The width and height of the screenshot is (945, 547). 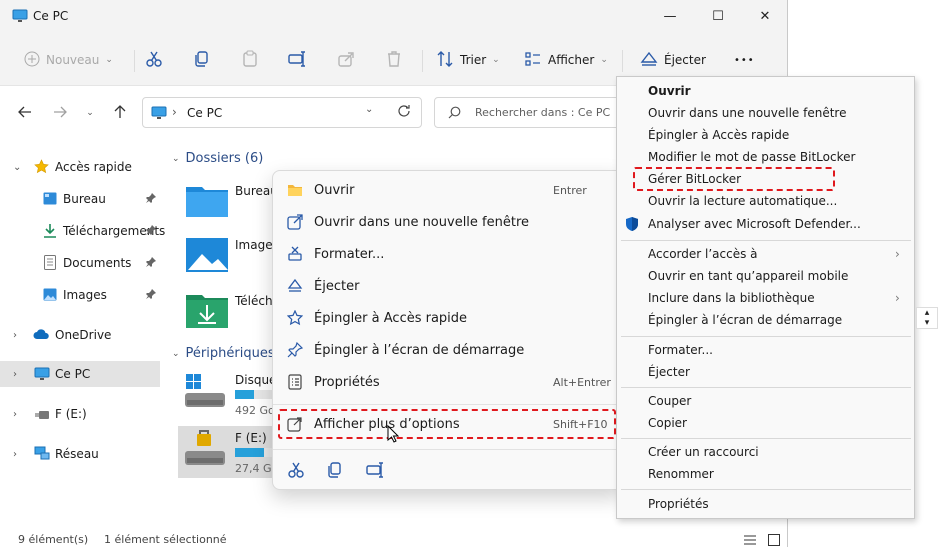 I want to click on view-button: Afficher ⌄, so click(x=566, y=60).